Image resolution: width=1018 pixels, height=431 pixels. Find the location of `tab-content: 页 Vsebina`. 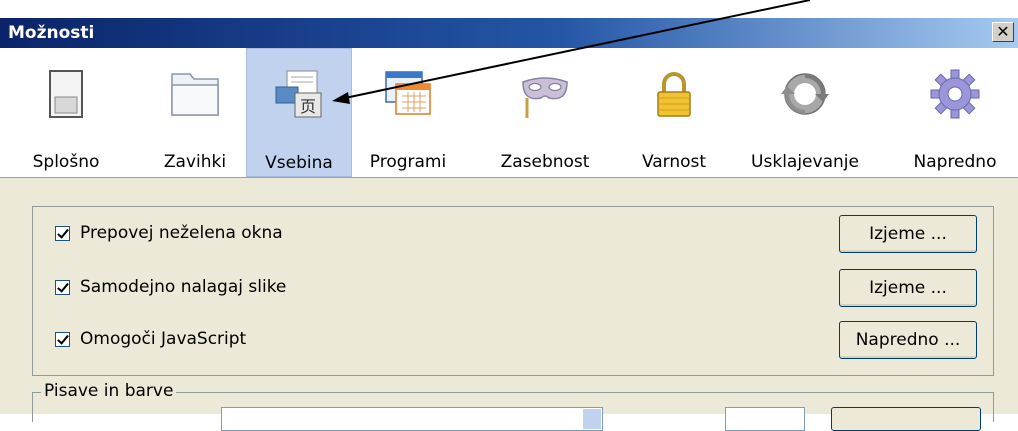

tab-content: 页 Vsebina is located at coordinates (299, 112).